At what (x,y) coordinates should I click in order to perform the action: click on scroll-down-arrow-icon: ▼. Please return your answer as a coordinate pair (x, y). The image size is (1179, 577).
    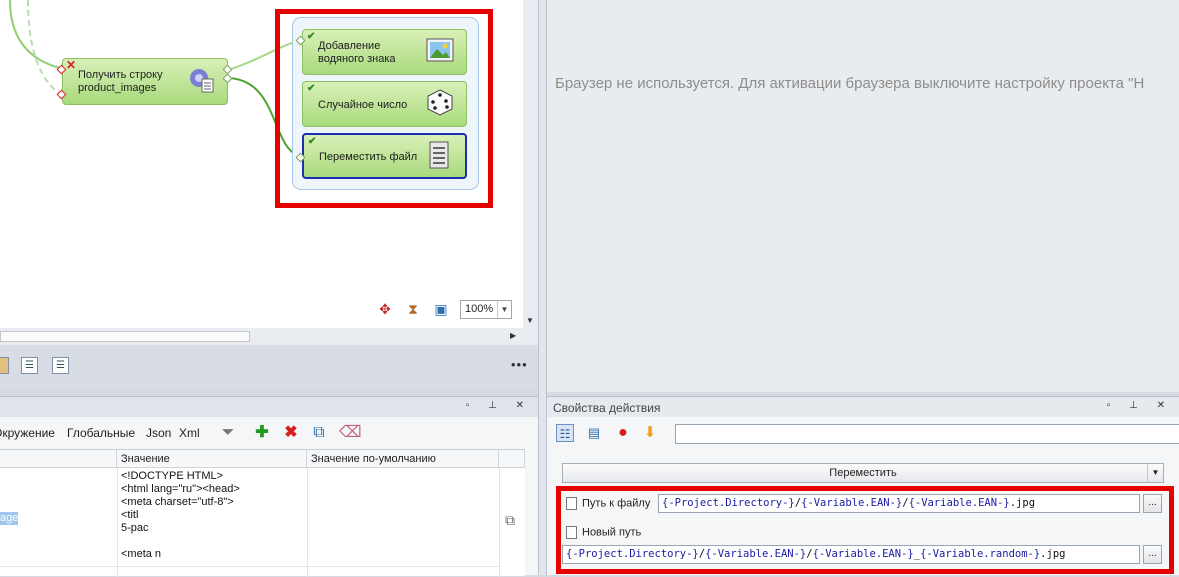
    Looking at the image, I should click on (530, 320).